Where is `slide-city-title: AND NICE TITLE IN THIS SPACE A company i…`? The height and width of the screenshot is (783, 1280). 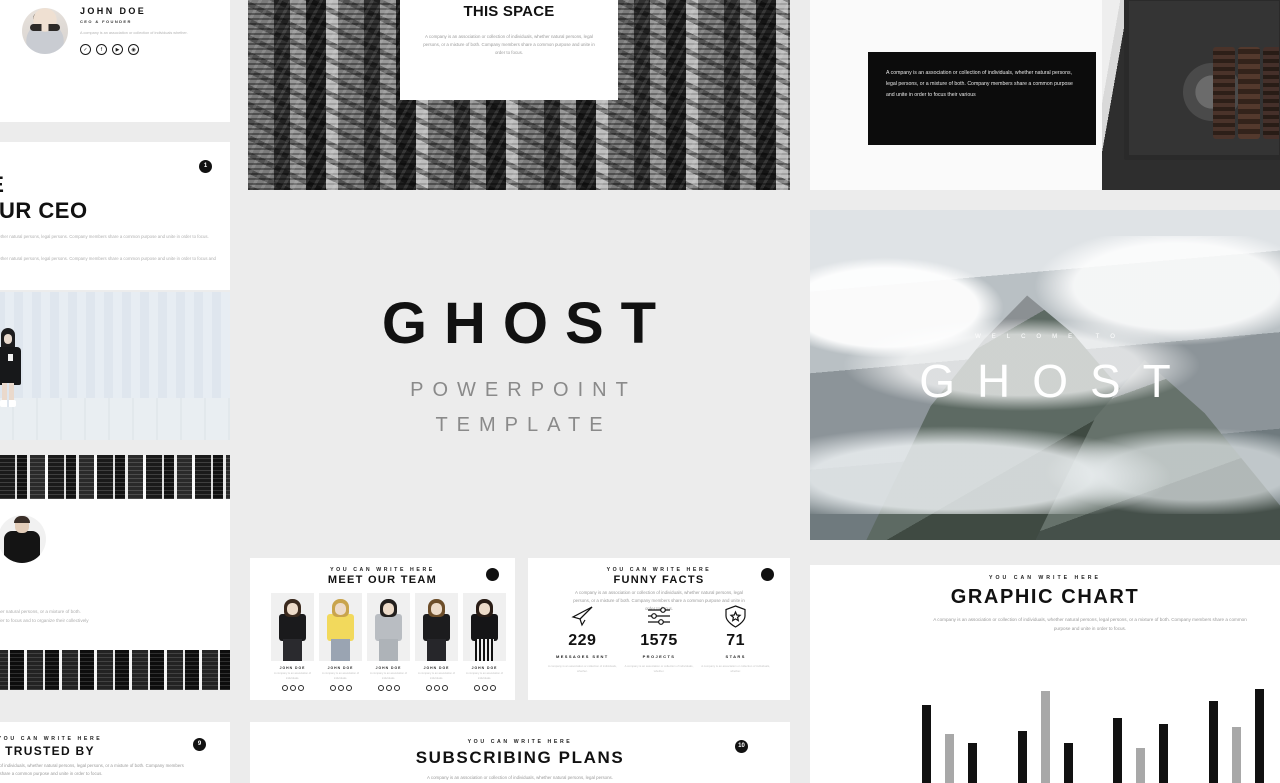
slide-city-title: AND NICE TITLE IN THIS SPACE A company i… is located at coordinates (519, 95).